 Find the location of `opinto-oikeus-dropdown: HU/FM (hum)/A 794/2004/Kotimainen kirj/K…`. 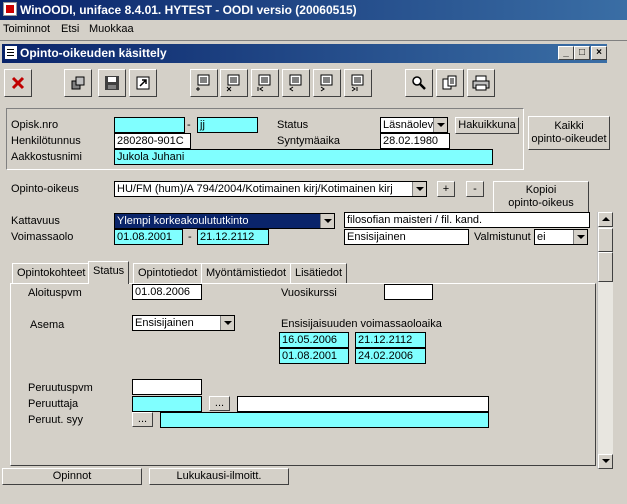

opinto-oikeus-dropdown: HU/FM (hum)/A 794/2004/Kotimainen kirj/K… is located at coordinates (270, 189).